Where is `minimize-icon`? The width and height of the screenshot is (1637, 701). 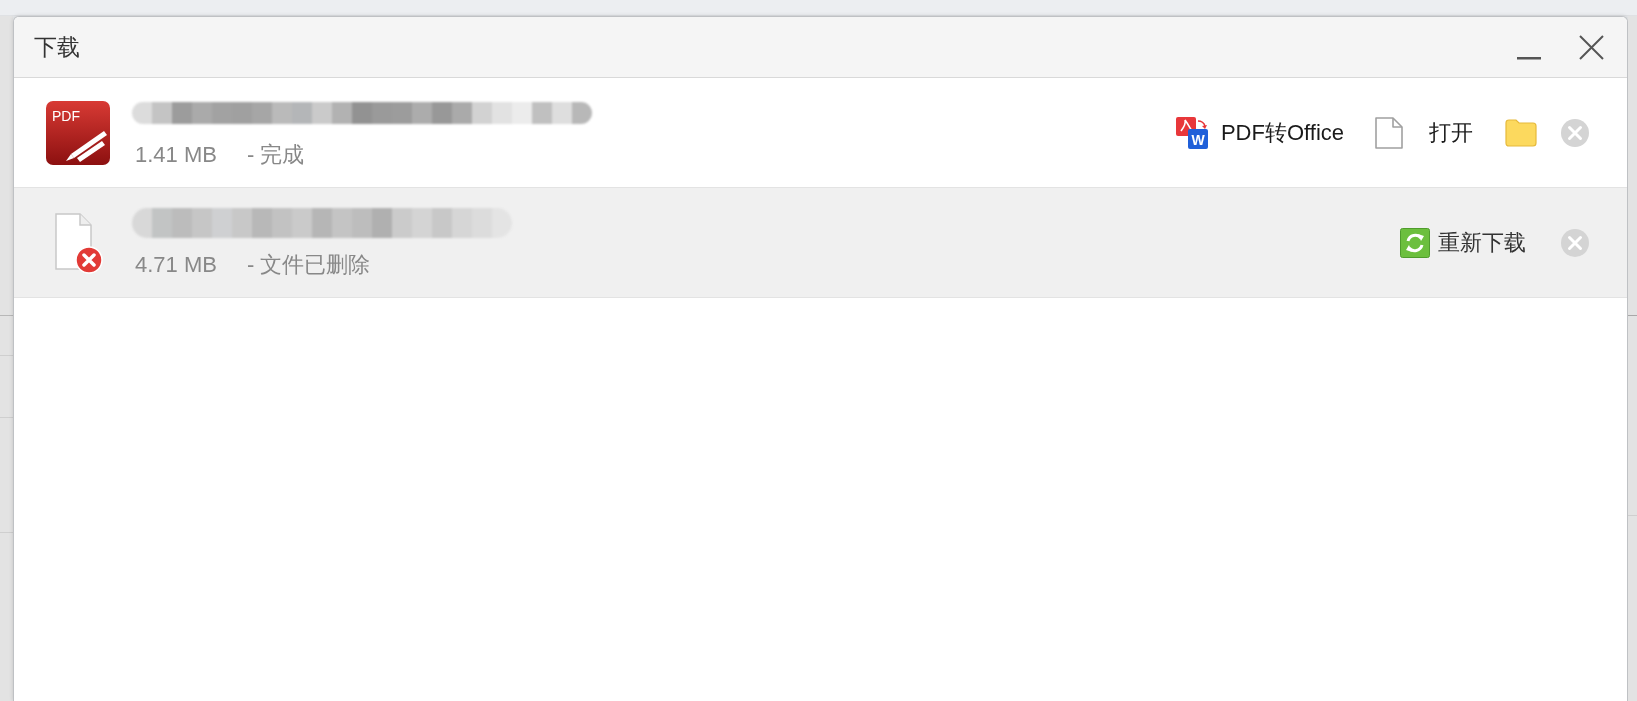 minimize-icon is located at coordinates (1529, 58).